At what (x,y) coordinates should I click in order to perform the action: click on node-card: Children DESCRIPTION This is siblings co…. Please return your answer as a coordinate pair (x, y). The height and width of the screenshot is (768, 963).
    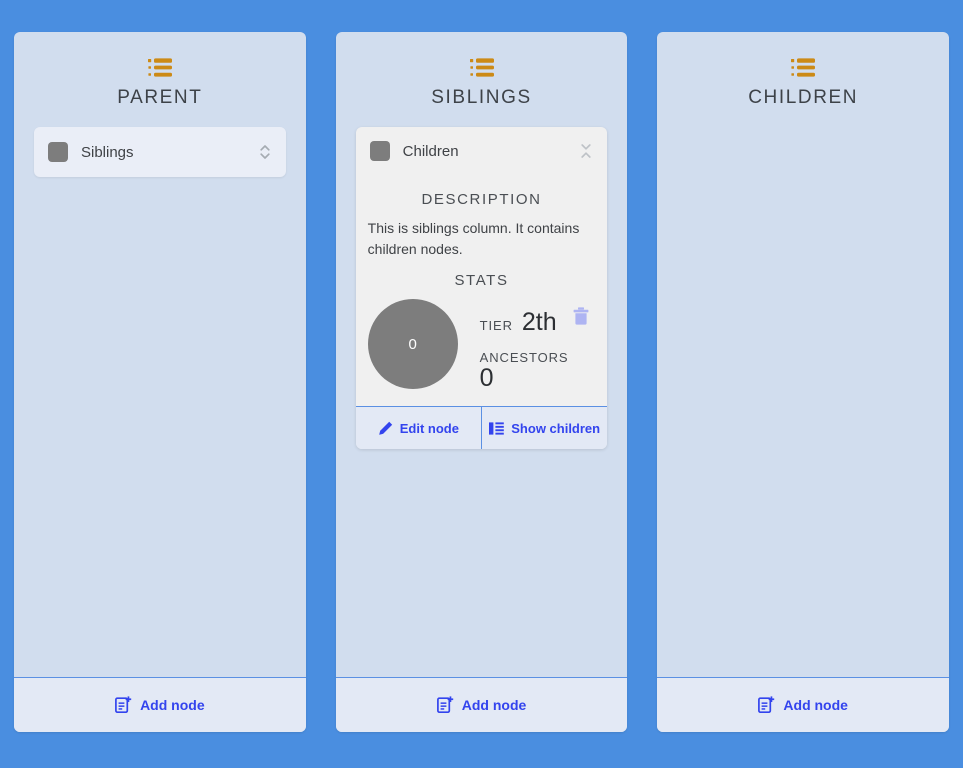
    Looking at the image, I should click on (481, 288).